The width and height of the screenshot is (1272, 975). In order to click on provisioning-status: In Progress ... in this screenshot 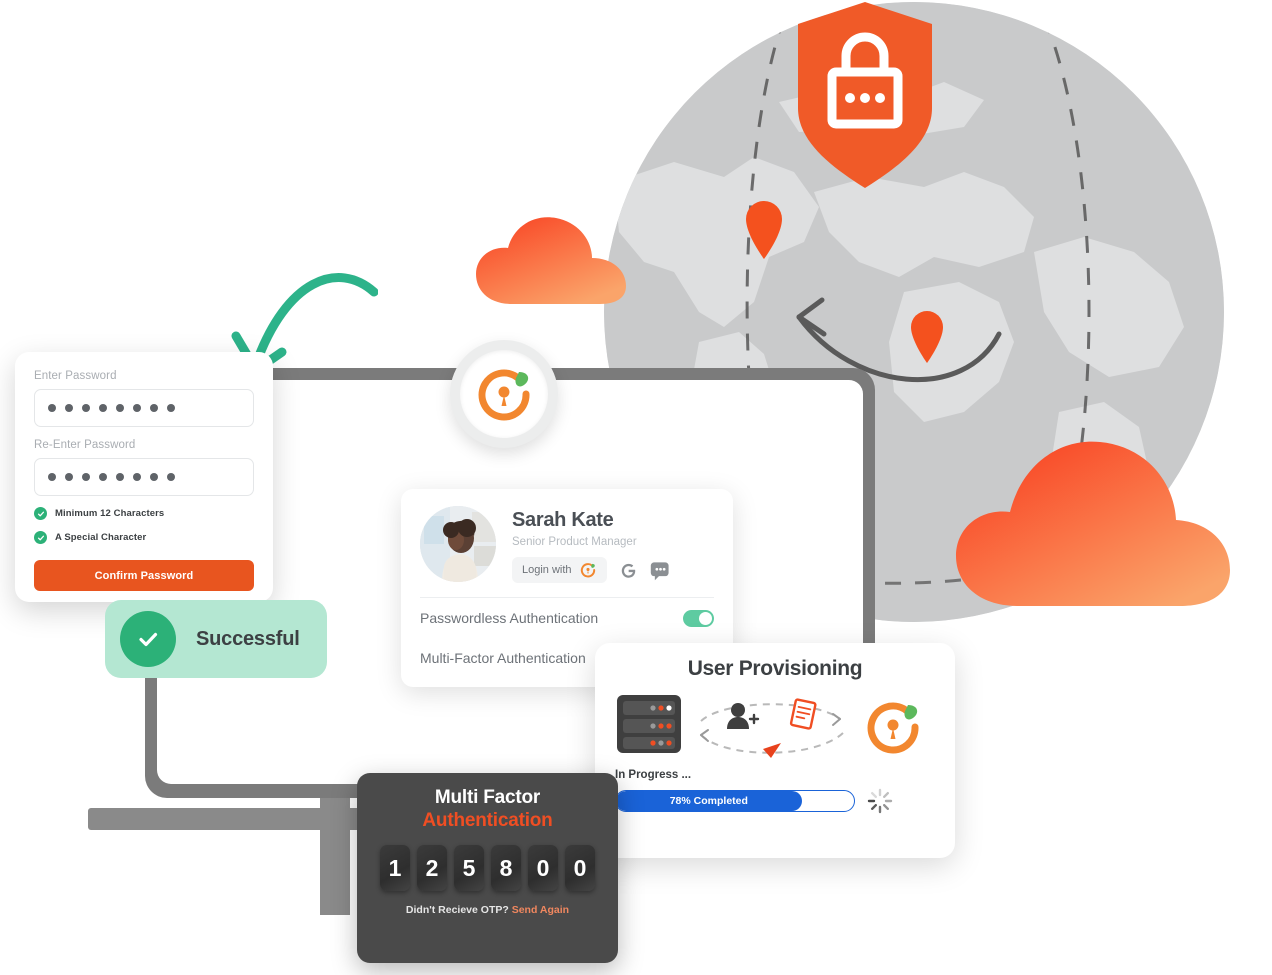, I will do `click(653, 775)`.